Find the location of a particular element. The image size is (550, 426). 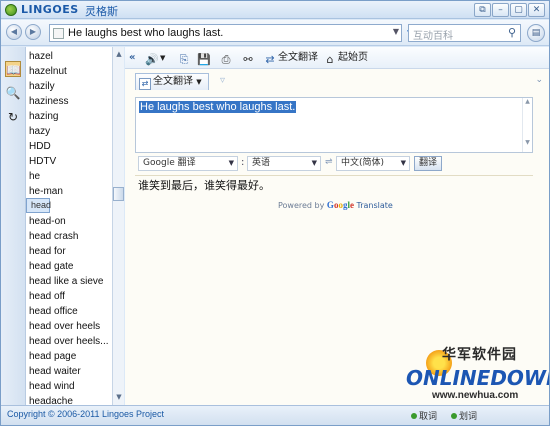

copy-button: ⎘ is located at coordinates (184, 58).